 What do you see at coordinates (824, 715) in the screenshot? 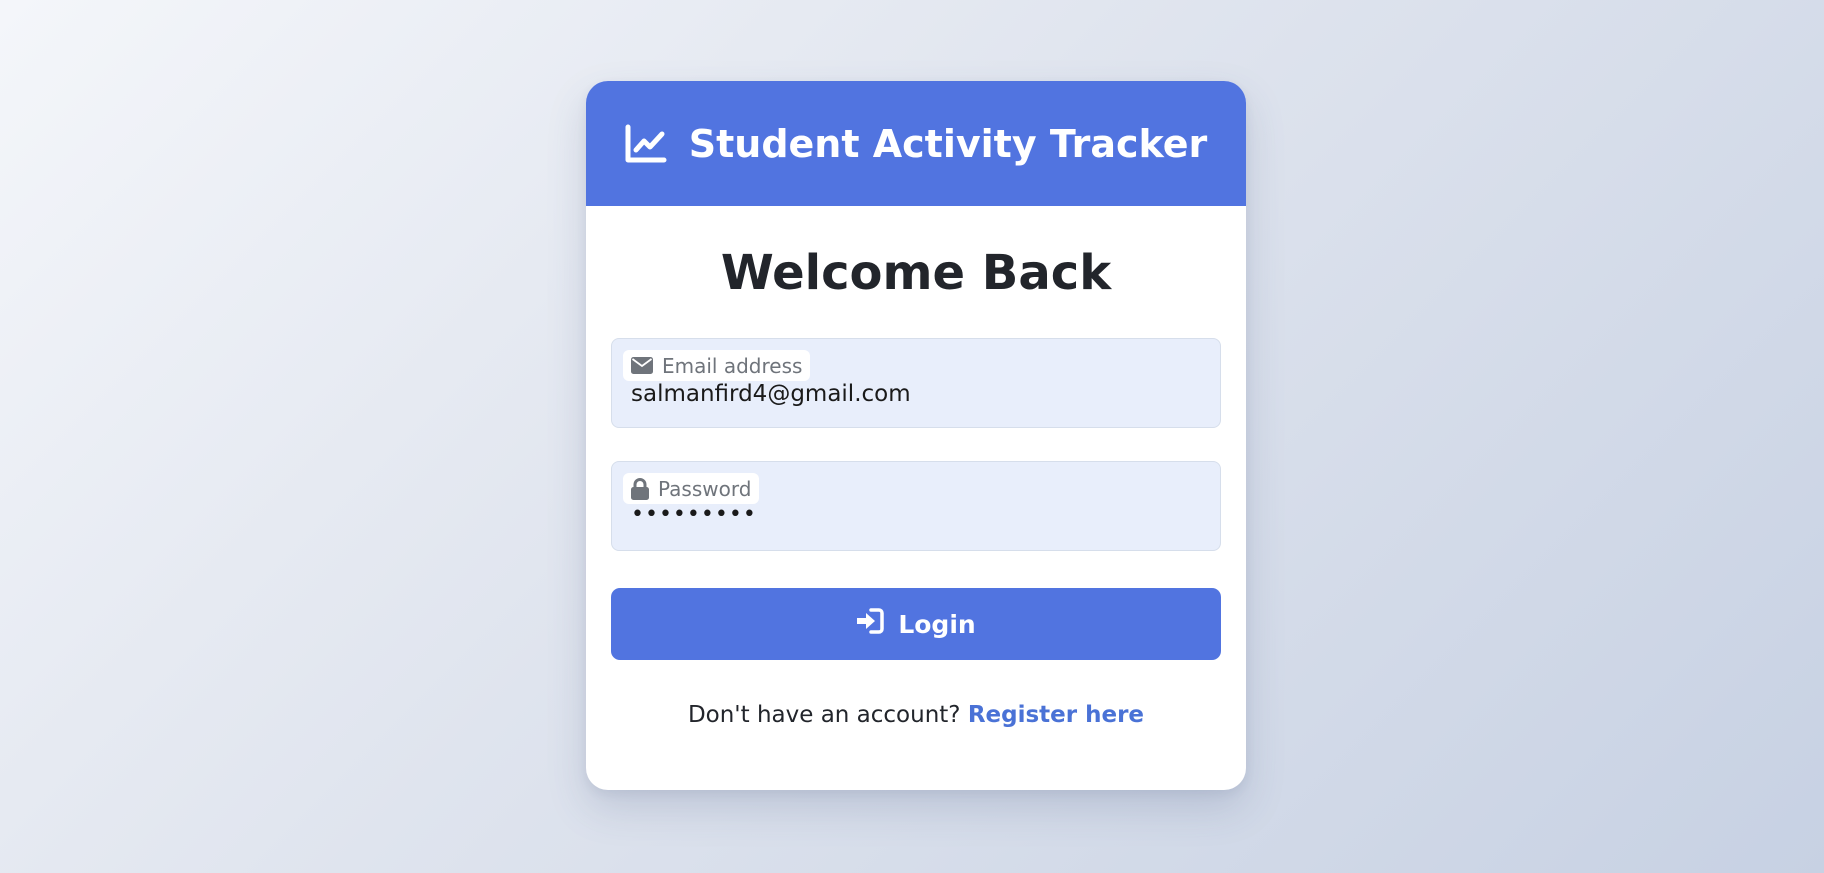
I see `register-prompt-text: Don't have an account?` at bounding box center [824, 715].